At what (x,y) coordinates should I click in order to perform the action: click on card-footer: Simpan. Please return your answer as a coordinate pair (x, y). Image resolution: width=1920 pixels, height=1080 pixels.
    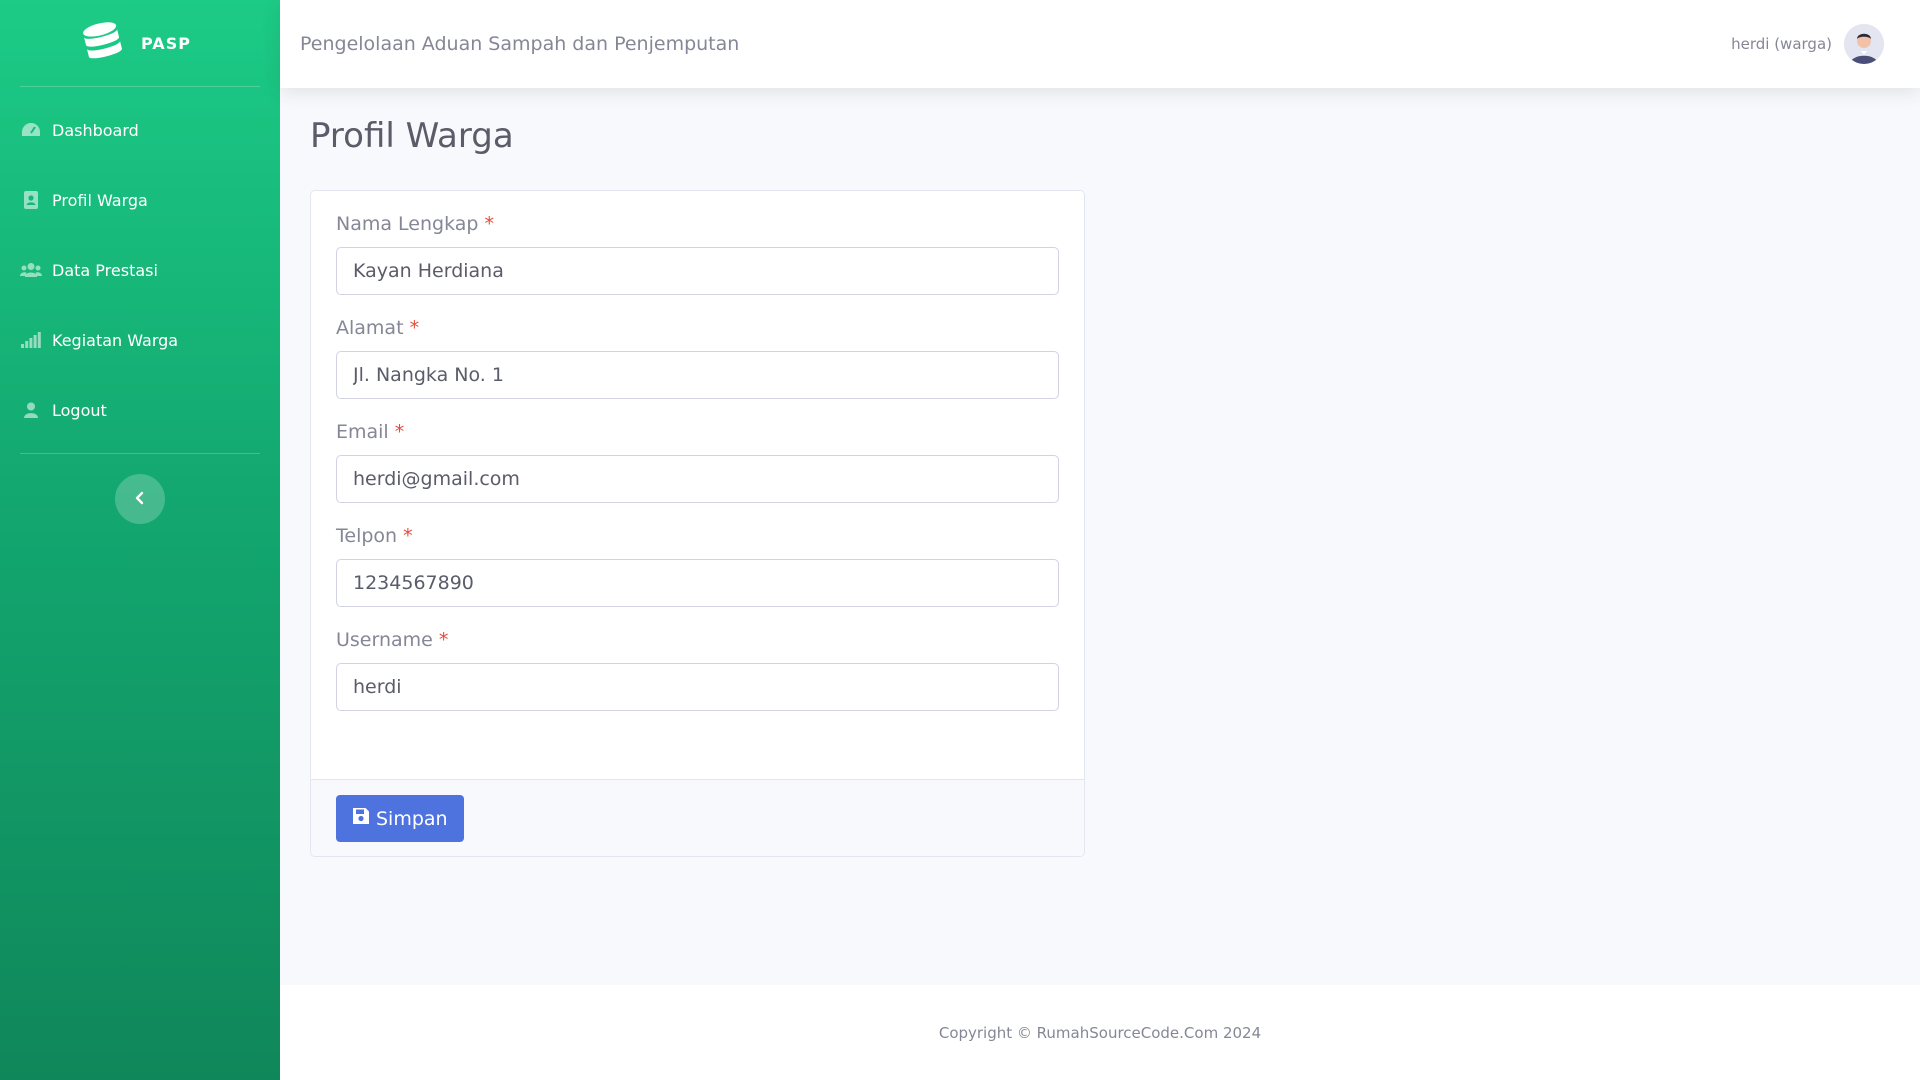
    Looking at the image, I should click on (697, 817).